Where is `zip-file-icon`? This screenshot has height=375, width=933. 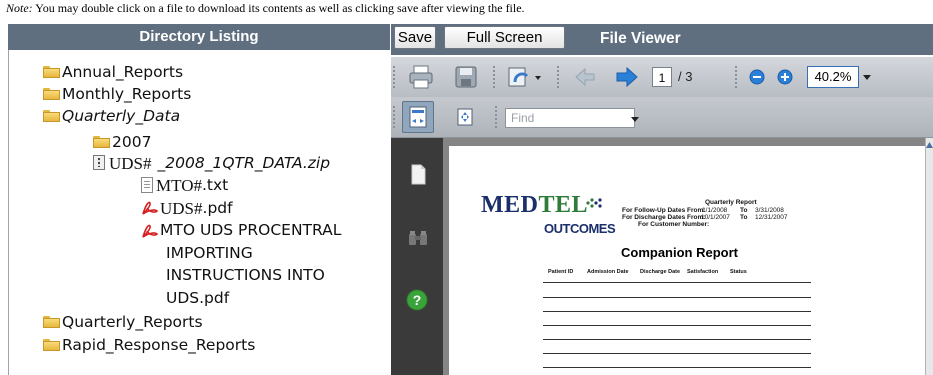
zip-file-icon is located at coordinates (99, 162).